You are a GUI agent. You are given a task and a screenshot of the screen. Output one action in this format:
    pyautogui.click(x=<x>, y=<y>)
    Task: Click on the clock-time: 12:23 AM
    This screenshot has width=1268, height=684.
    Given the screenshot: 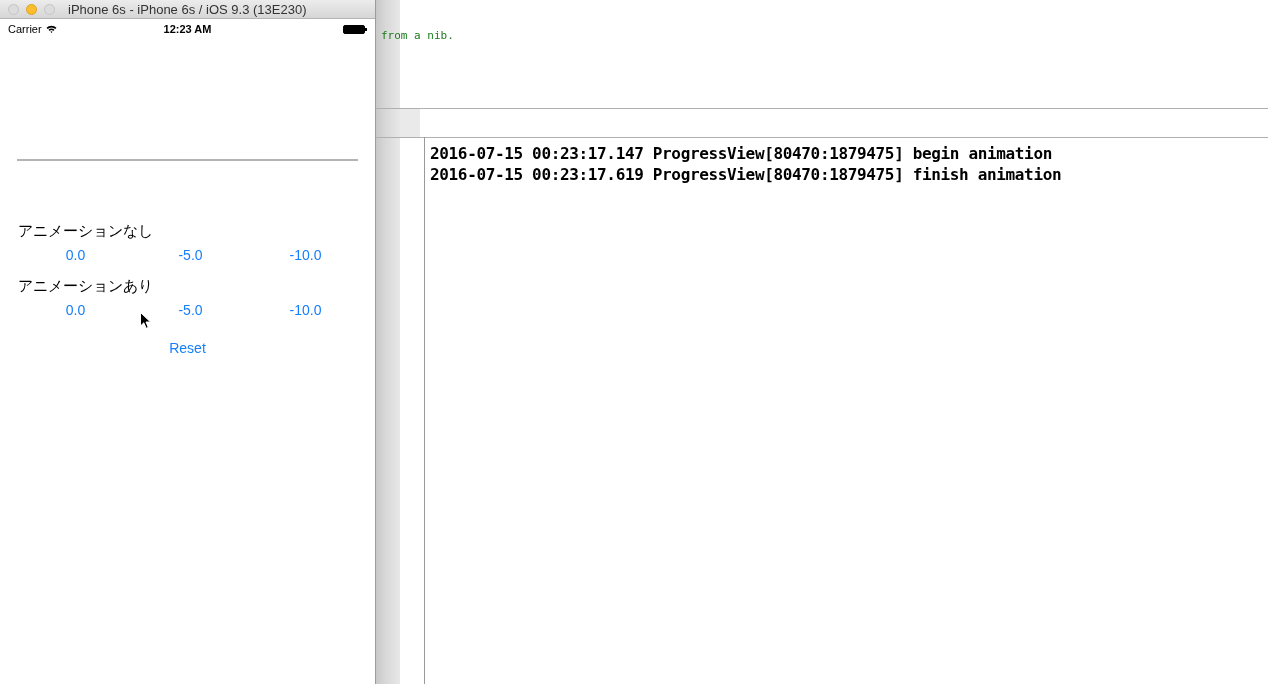 What is the action you would take?
    pyautogui.click(x=187, y=29)
    